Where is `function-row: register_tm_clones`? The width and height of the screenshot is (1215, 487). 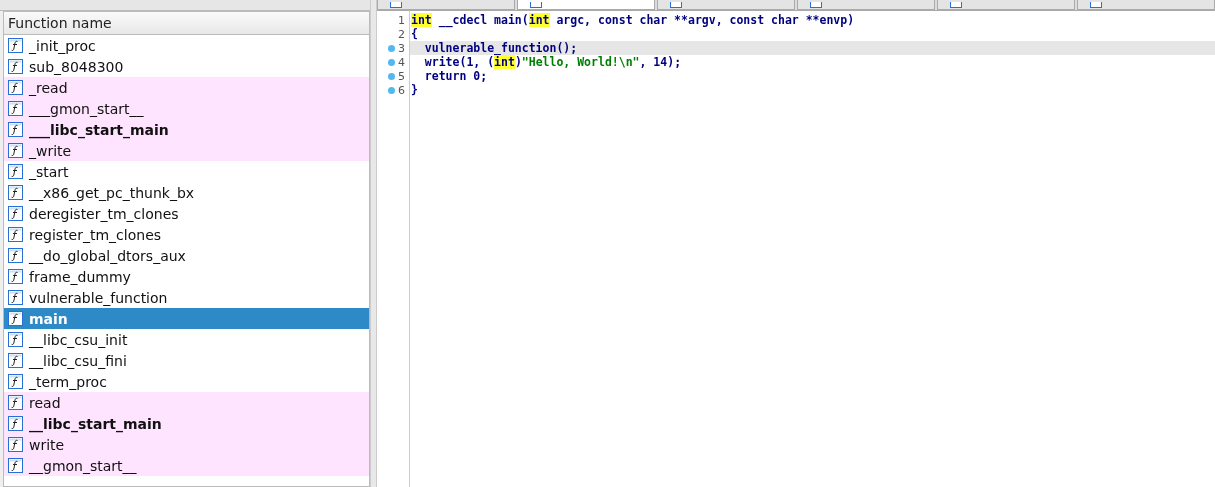
function-row: register_tm_clones is located at coordinates (187, 234).